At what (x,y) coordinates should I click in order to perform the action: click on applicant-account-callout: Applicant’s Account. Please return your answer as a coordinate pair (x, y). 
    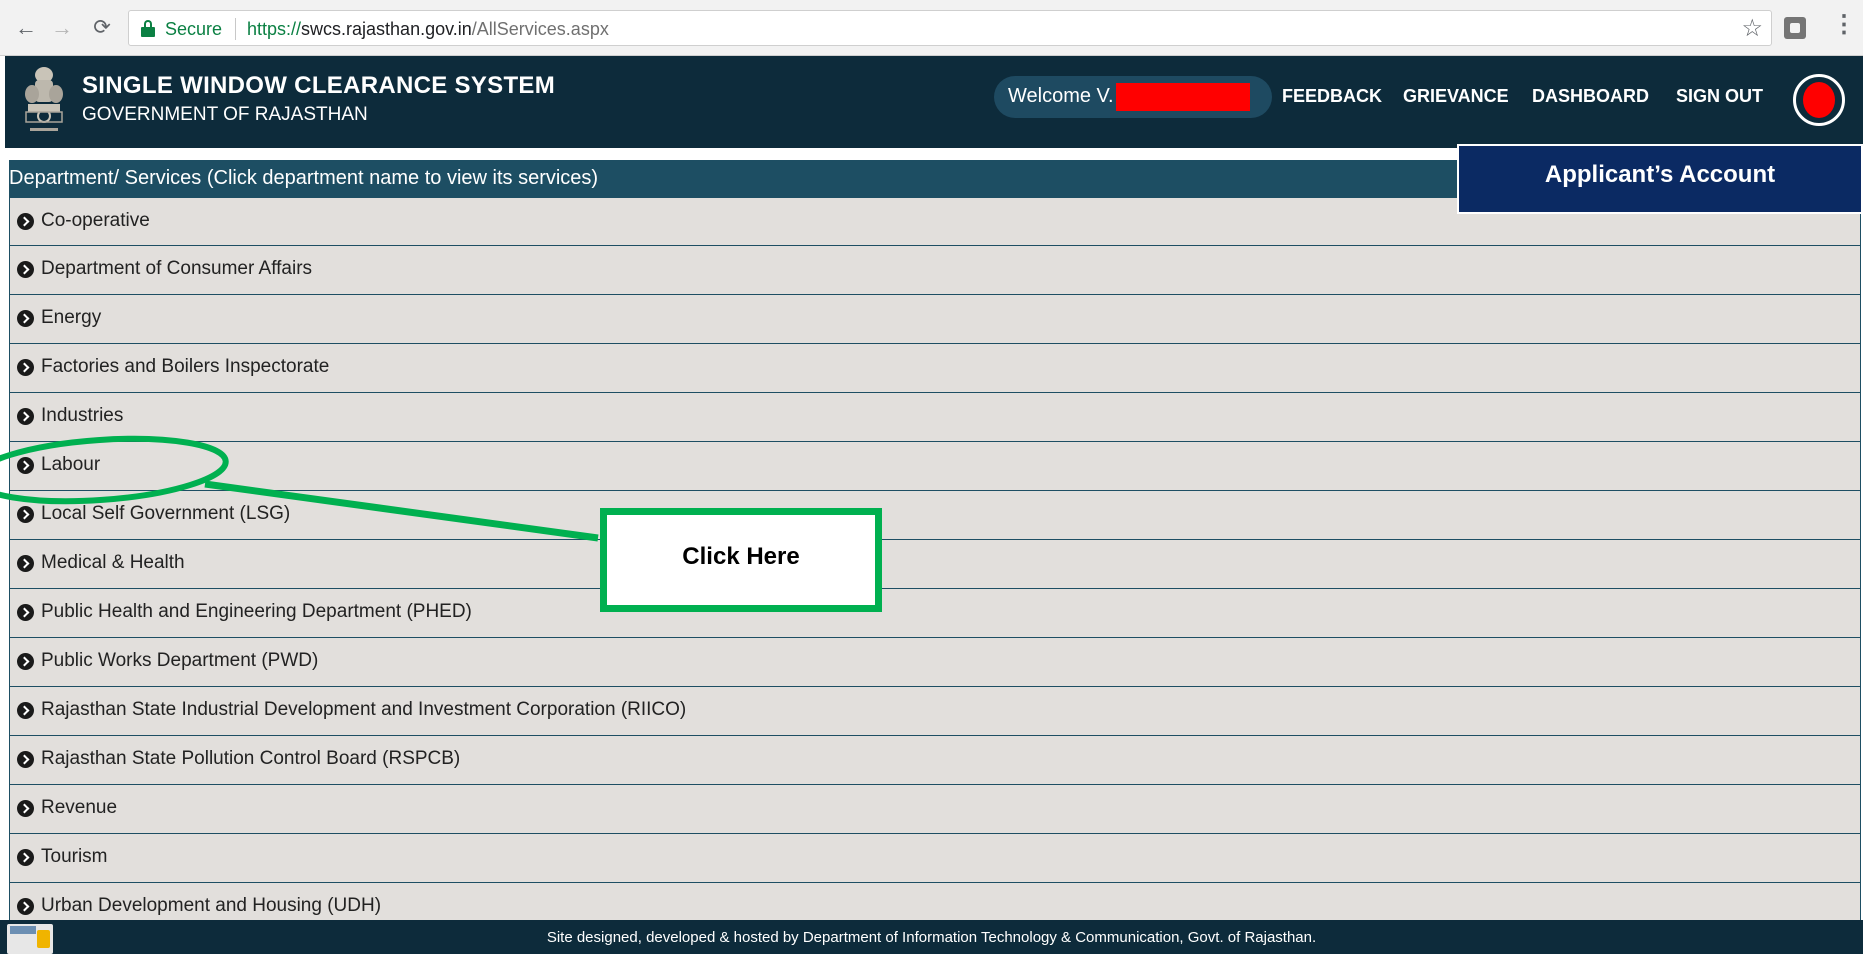
    Looking at the image, I should click on (1660, 179).